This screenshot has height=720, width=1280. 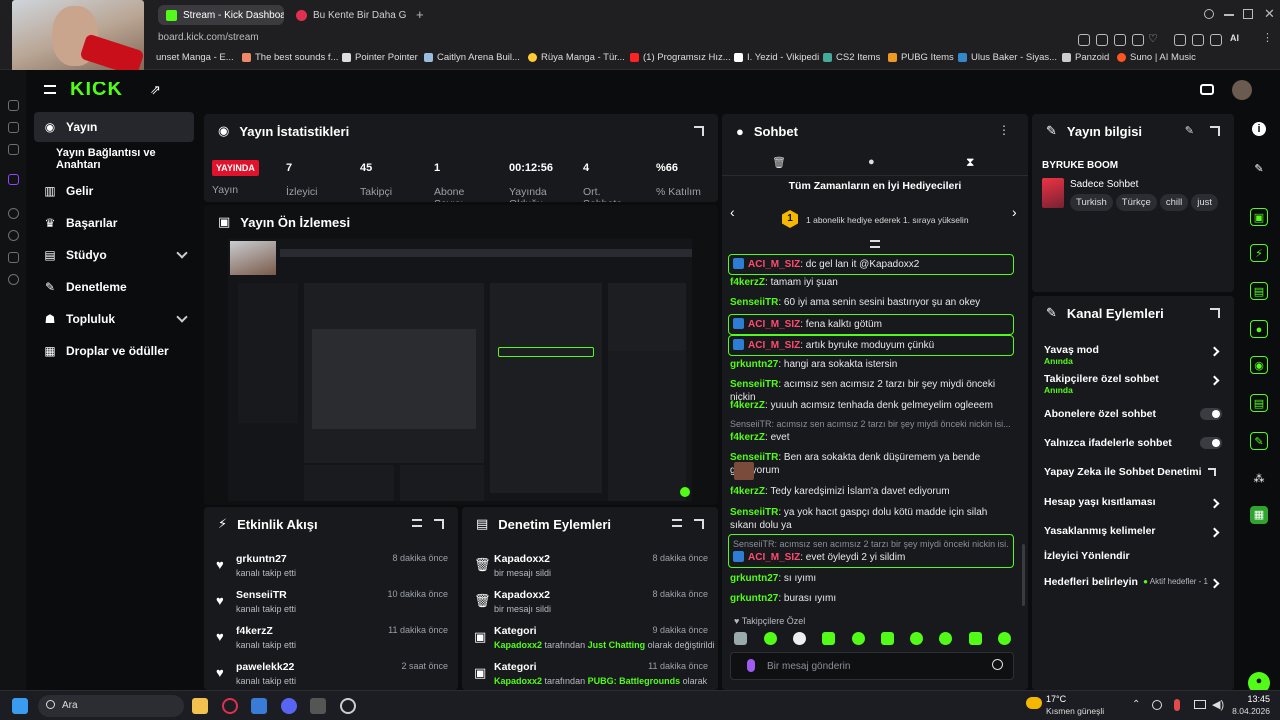 I want to click on close-window-icon: ✕, so click(x=1269, y=14).